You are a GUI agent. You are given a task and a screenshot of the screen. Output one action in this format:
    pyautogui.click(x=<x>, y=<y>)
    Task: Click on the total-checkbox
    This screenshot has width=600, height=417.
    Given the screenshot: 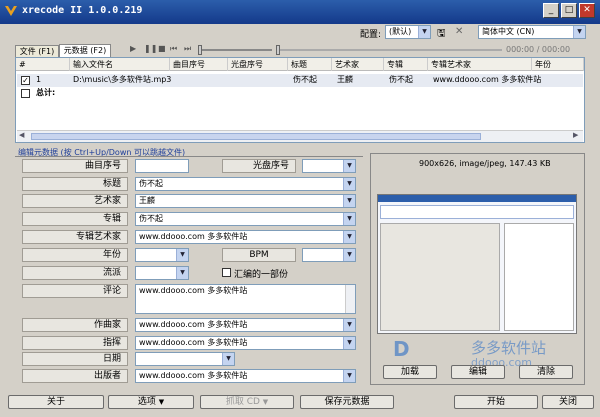 What is the action you would take?
    pyautogui.click(x=25, y=93)
    